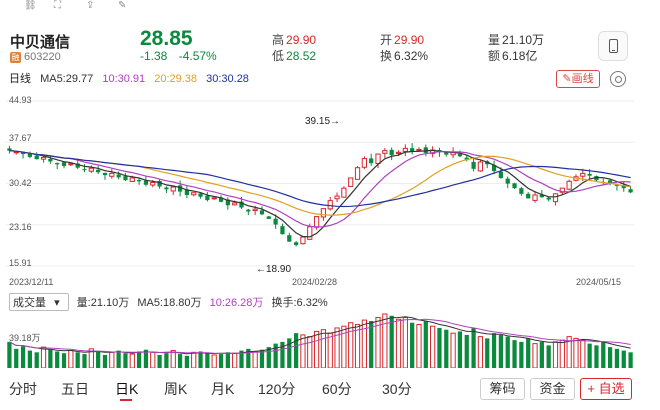 The width and height of the screenshot is (660, 410). I want to click on x-tick-label: 2024/05/15, so click(599, 282).